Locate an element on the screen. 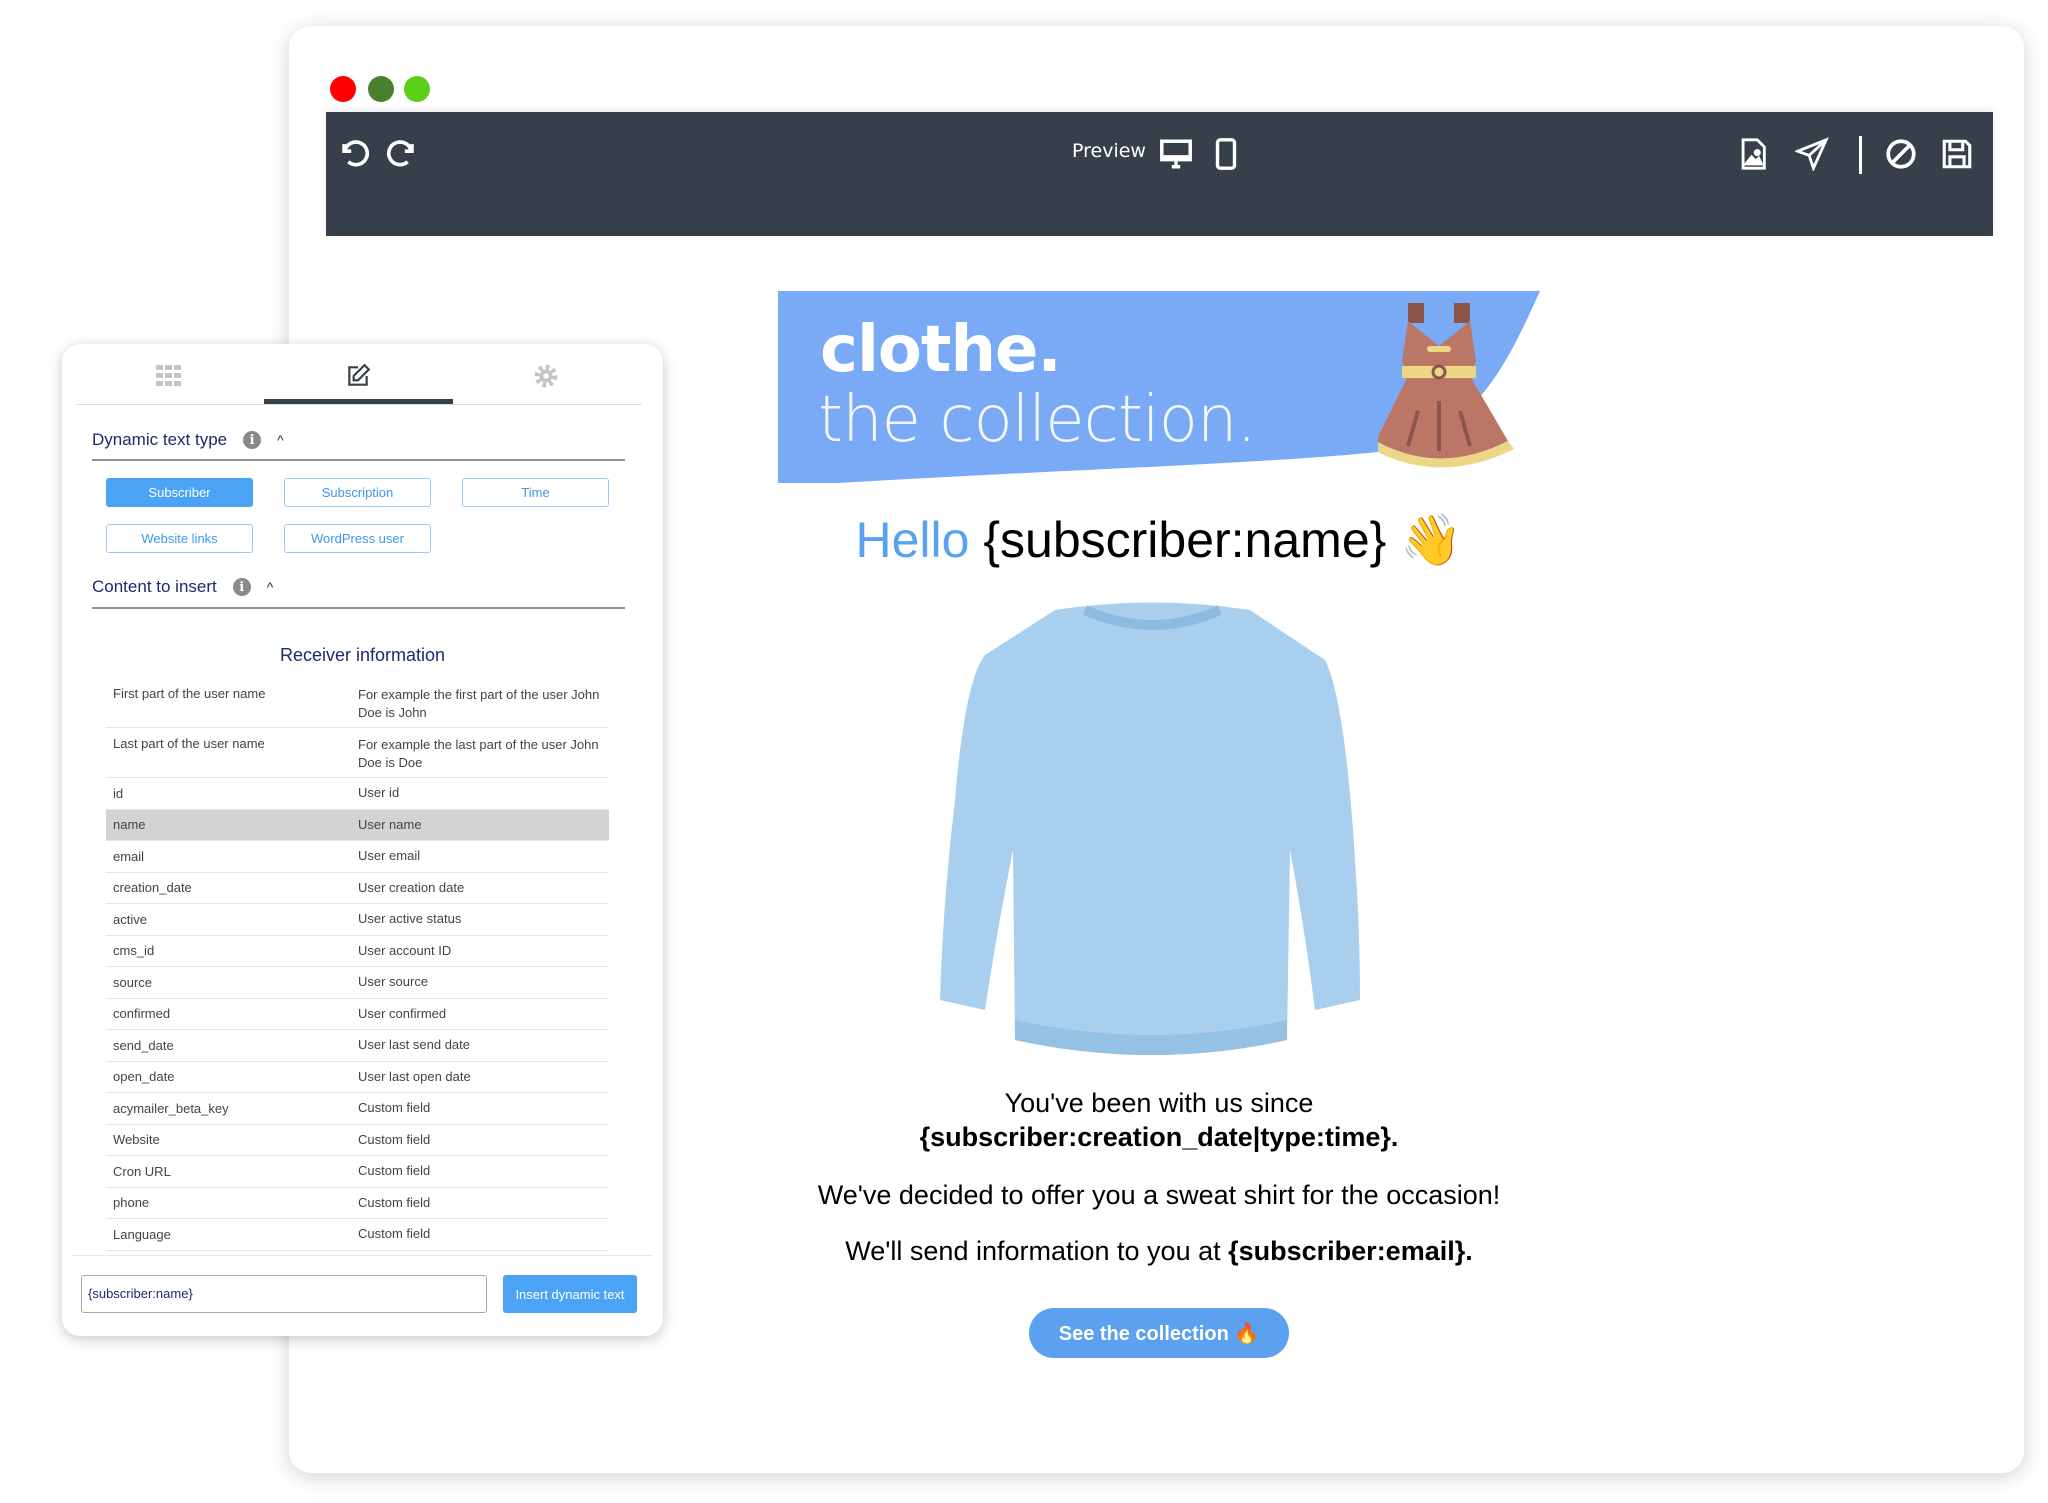  active-tab-indicator is located at coordinates (358, 401).